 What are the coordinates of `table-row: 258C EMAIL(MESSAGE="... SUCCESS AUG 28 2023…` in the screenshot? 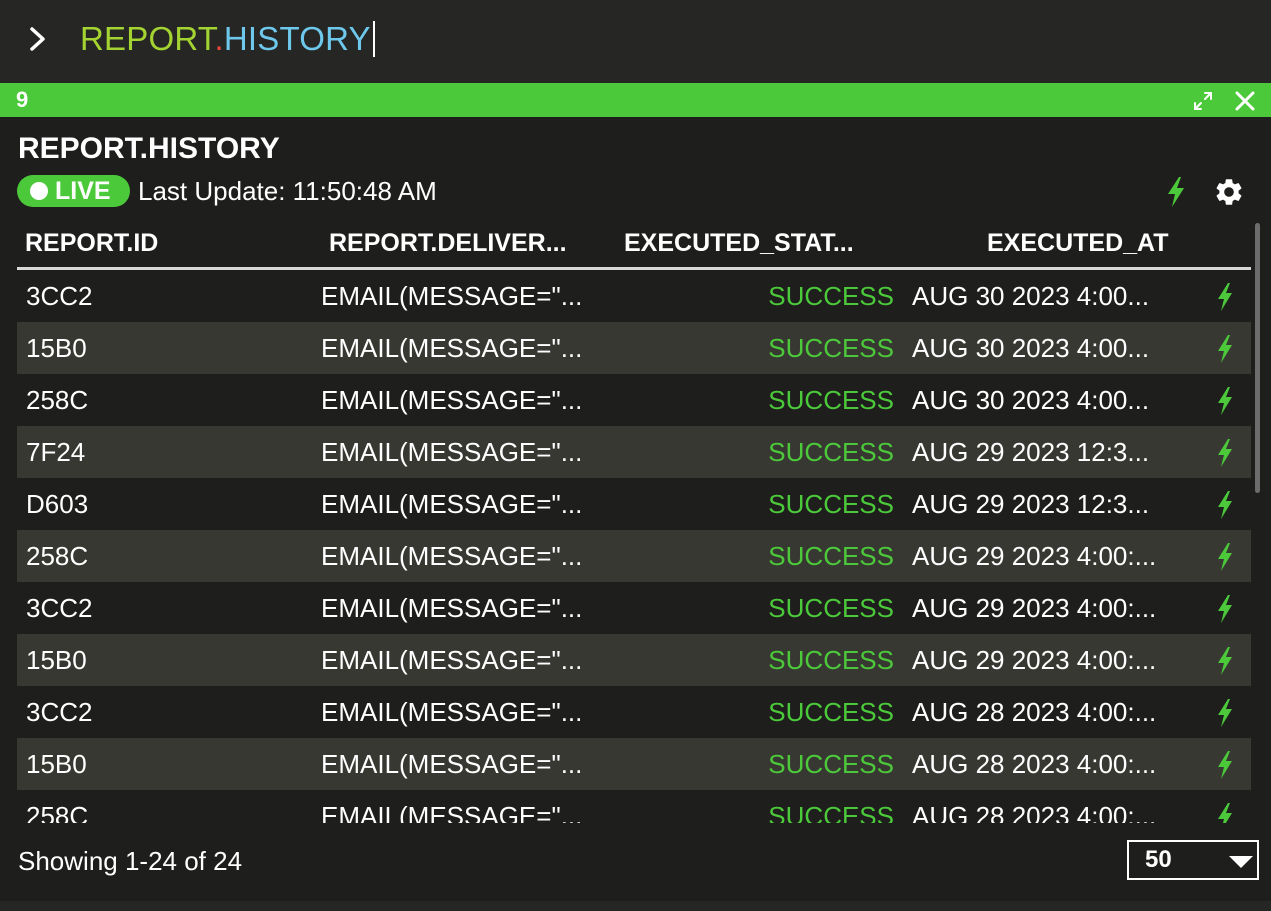 It's located at (634, 806).